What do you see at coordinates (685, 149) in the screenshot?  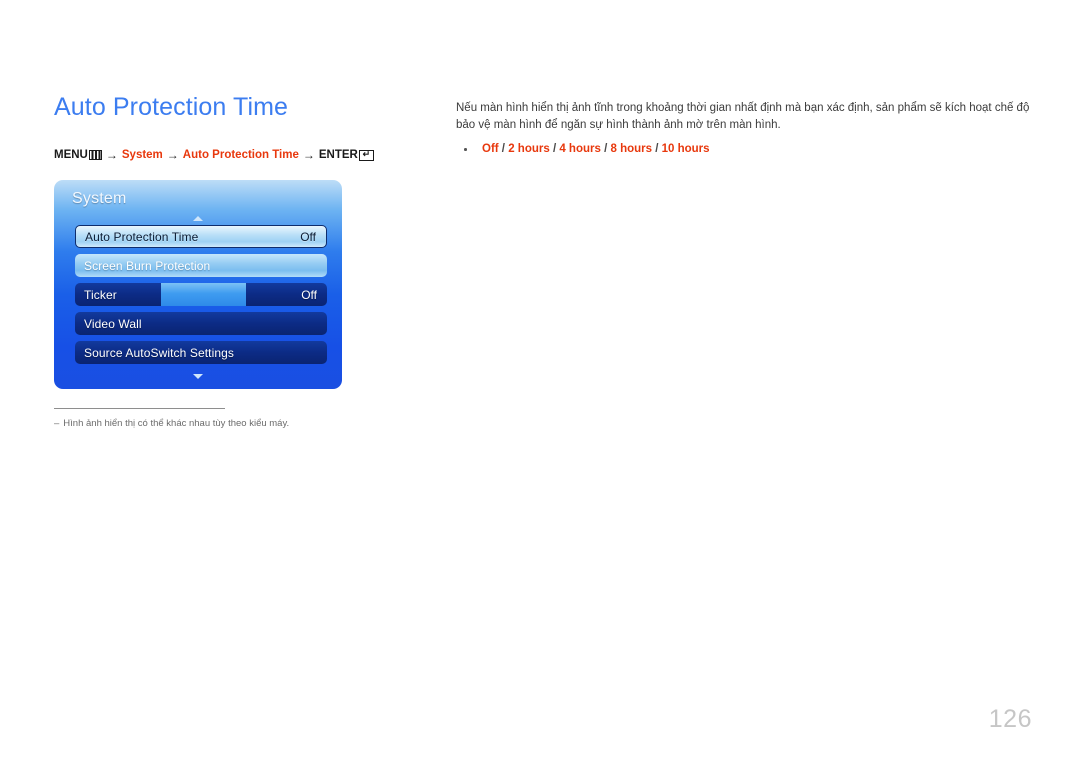 I see `option-value: 10 hours` at bounding box center [685, 149].